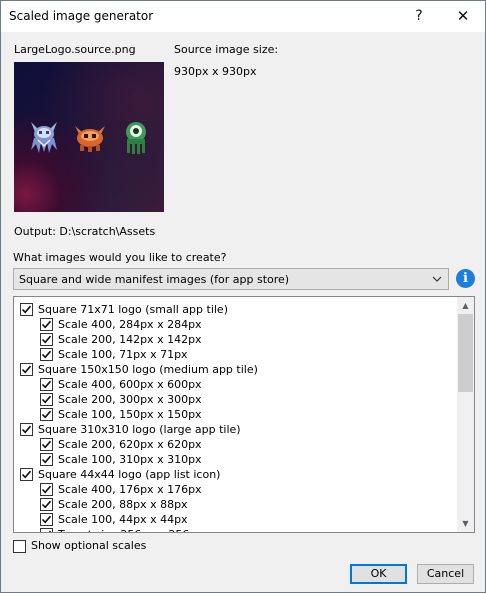  What do you see at coordinates (120, 257) in the screenshot?
I see `images-question: What images would you like to create?` at bounding box center [120, 257].